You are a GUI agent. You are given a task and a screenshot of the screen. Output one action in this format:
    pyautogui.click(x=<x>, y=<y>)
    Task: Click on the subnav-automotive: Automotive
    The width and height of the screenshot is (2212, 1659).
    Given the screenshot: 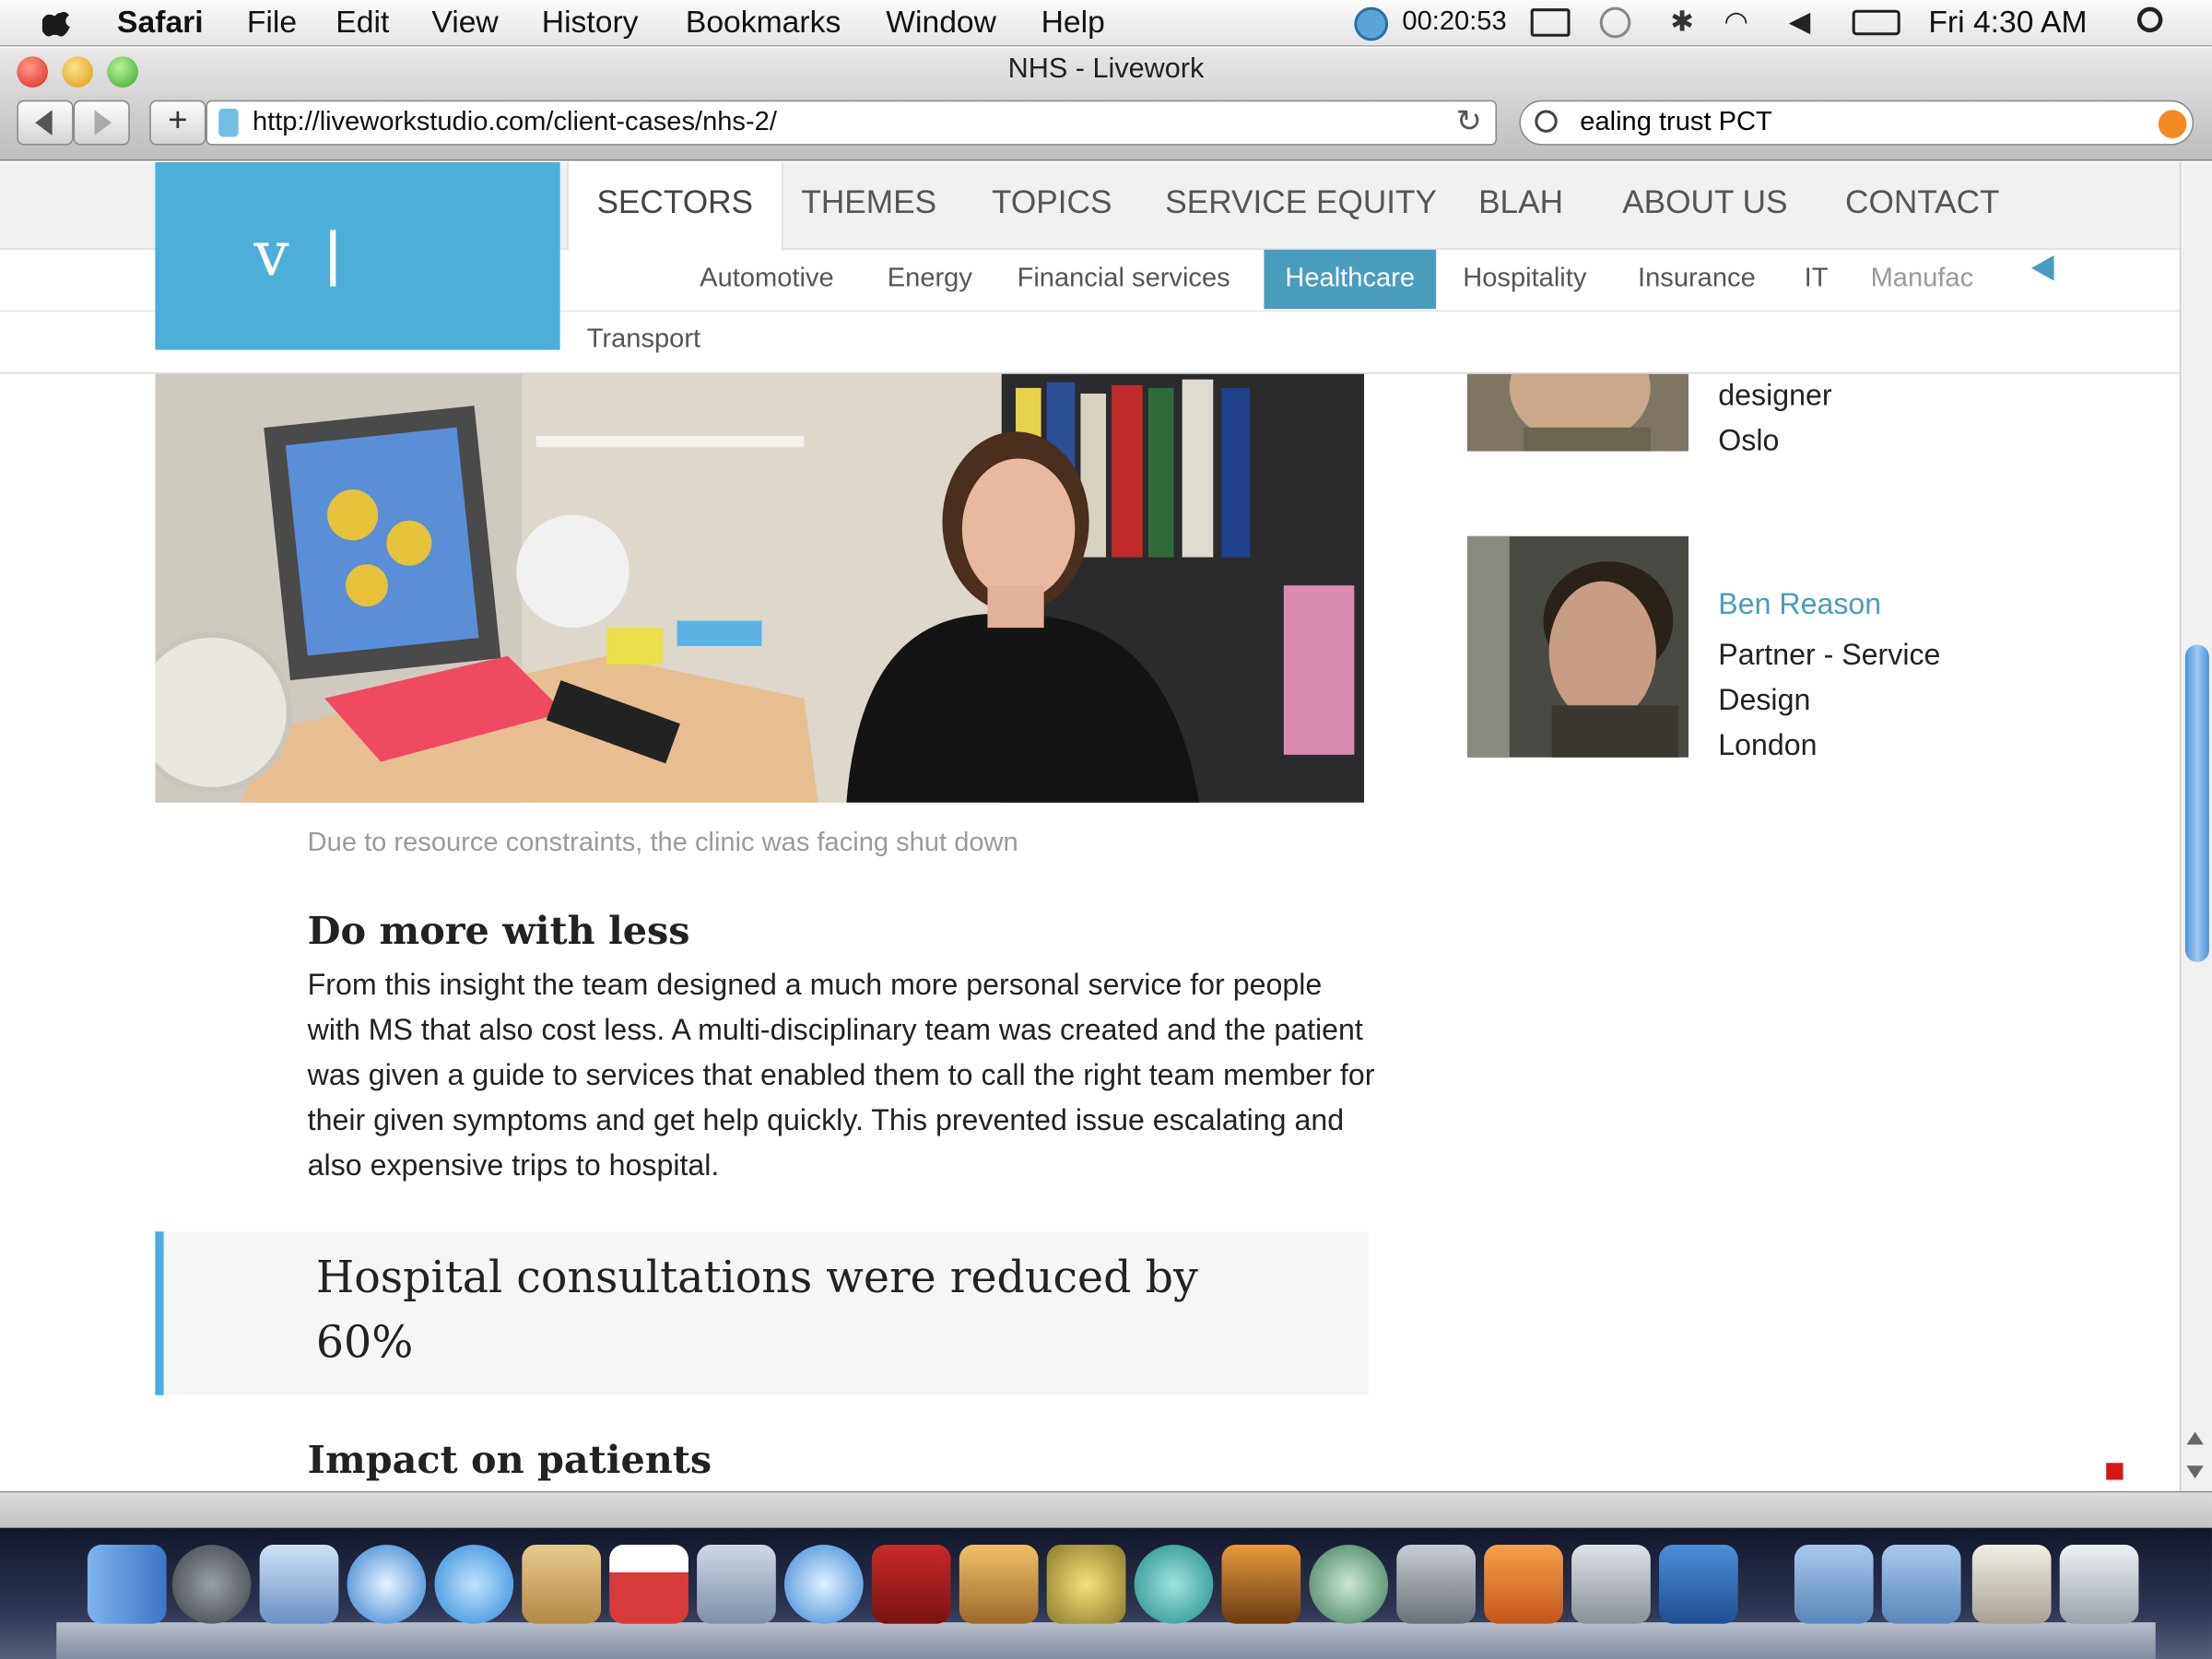 What is the action you would take?
    pyautogui.click(x=766, y=279)
    